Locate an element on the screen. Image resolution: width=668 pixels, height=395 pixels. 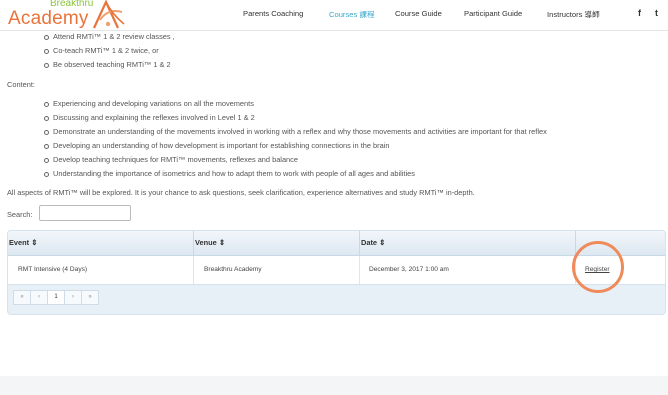
logo-main-text: Academy is located at coordinates (48, 18).